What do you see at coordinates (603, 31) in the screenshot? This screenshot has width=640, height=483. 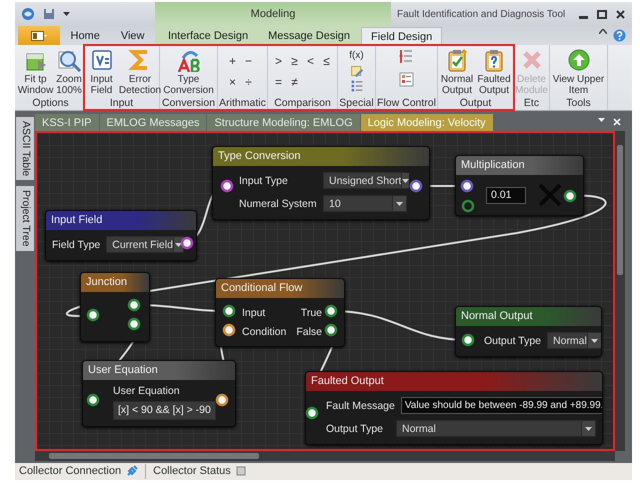 I see `collapse-icon` at bounding box center [603, 31].